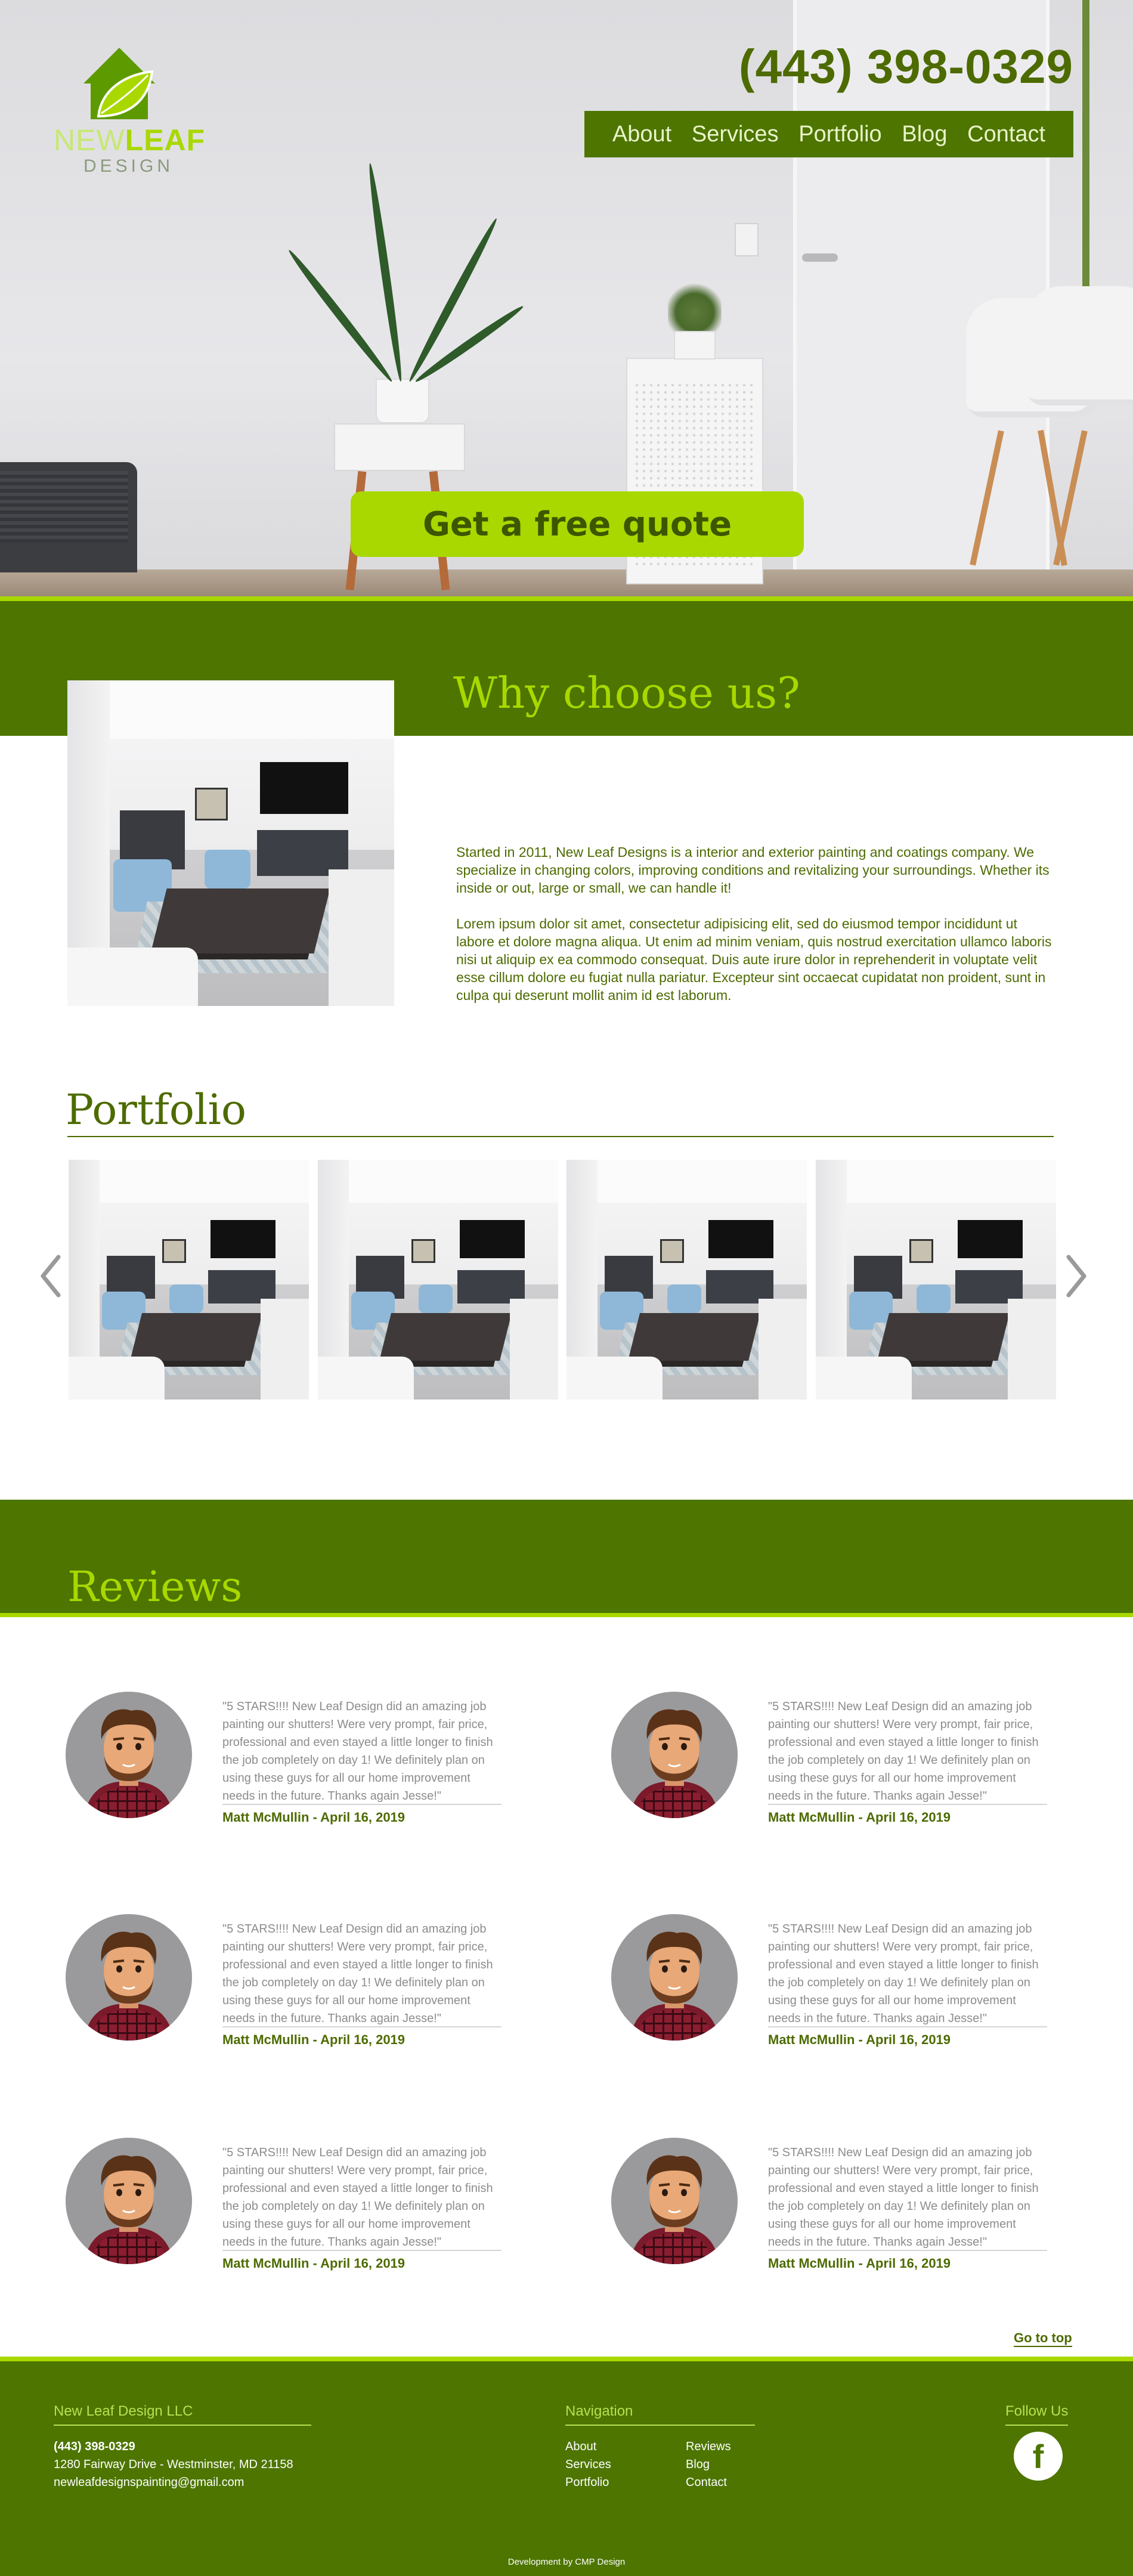  What do you see at coordinates (641, 134) in the screenshot?
I see `nav-about: About` at bounding box center [641, 134].